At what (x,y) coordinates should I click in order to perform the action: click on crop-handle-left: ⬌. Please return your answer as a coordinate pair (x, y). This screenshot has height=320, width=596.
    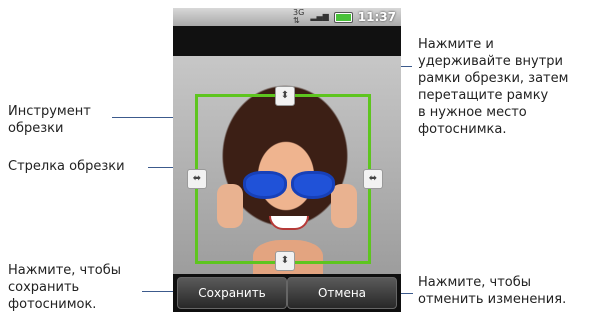
    Looking at the image, I should click on (197, 179).